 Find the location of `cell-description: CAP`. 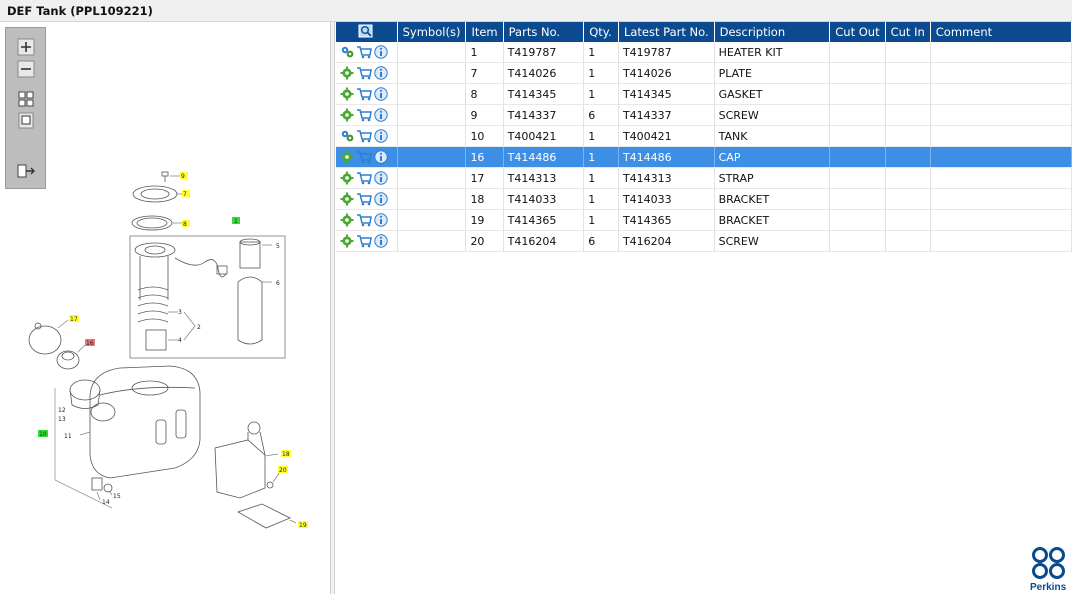

cell-description: CAP is located at coordinates (772, 157).